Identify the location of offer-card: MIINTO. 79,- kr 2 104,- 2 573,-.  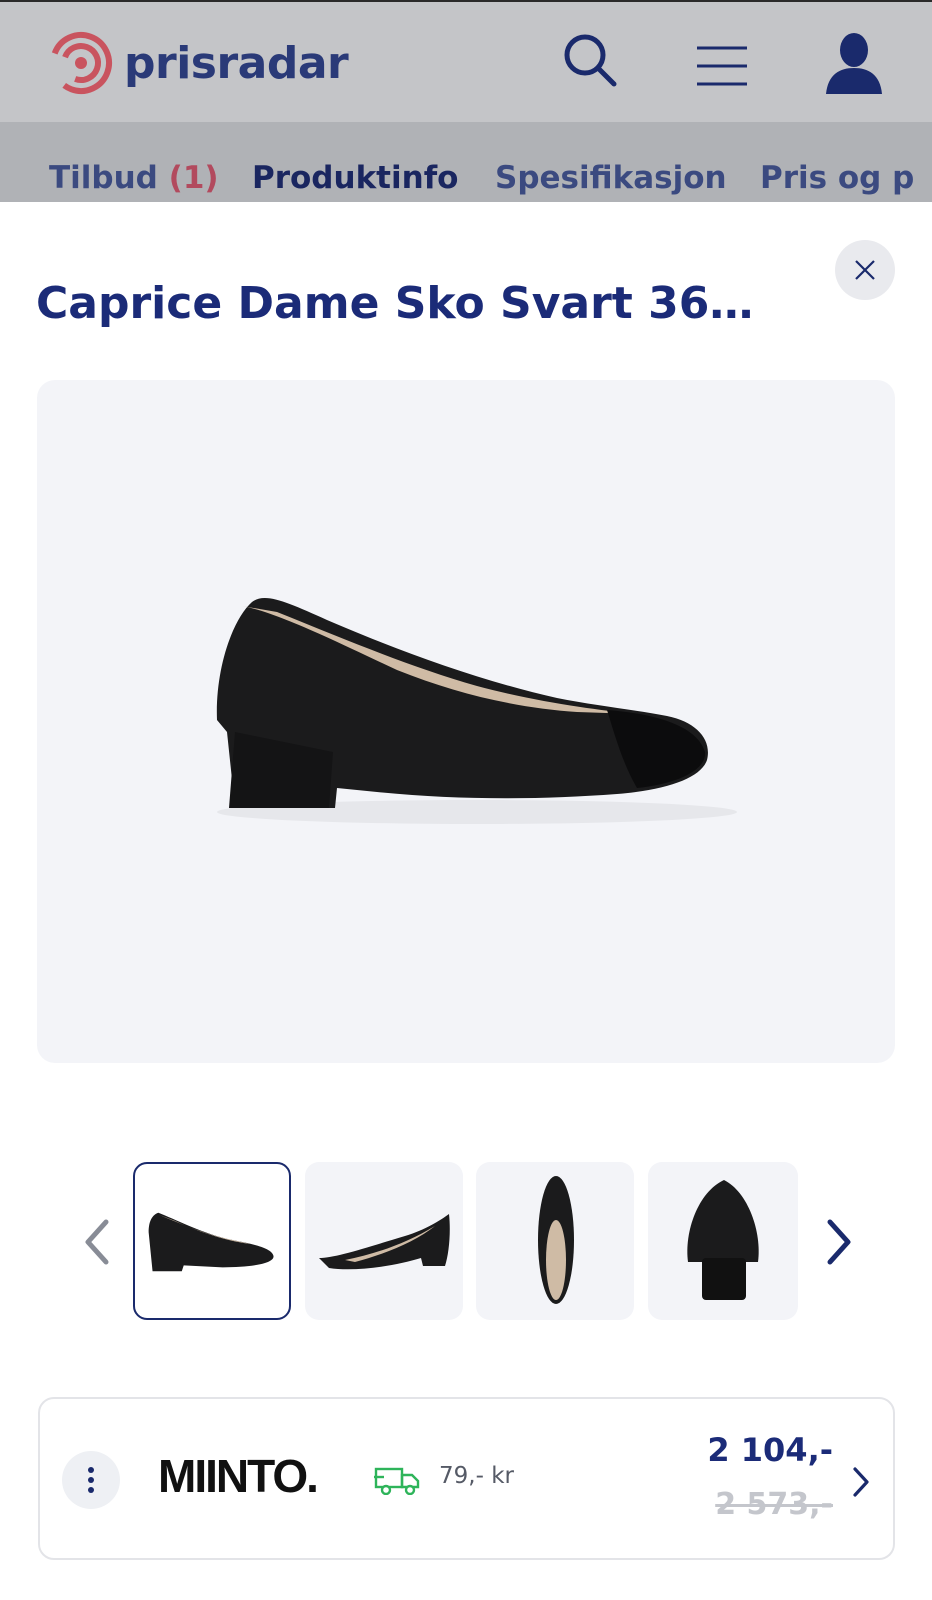
(466, 1478).